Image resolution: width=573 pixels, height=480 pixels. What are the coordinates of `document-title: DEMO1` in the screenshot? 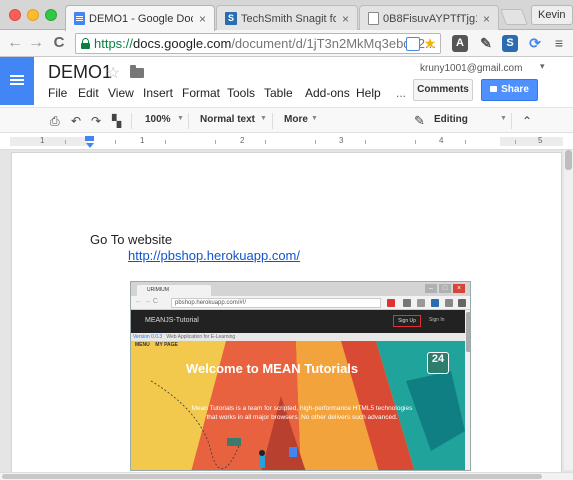 It's located at (80, 72).